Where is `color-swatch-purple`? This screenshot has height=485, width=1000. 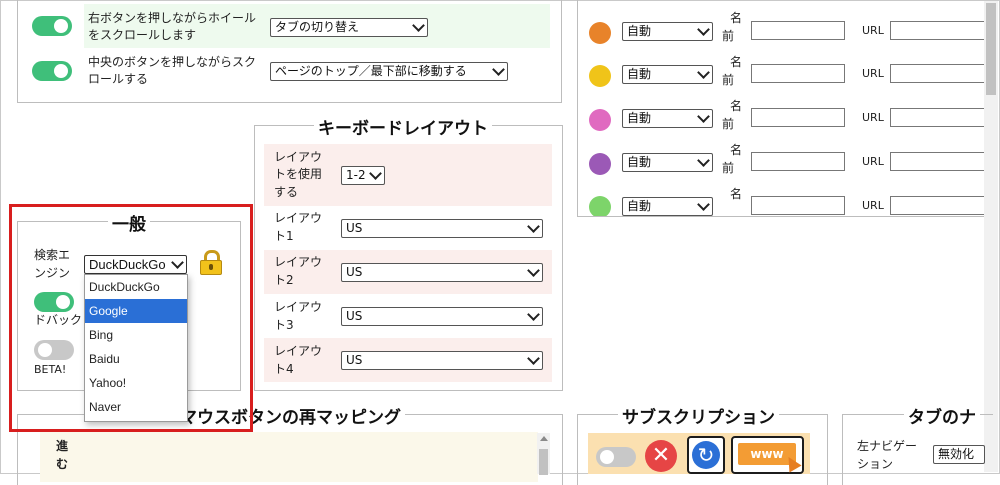
color-swatch-purple is located at coordinates (600, 164).